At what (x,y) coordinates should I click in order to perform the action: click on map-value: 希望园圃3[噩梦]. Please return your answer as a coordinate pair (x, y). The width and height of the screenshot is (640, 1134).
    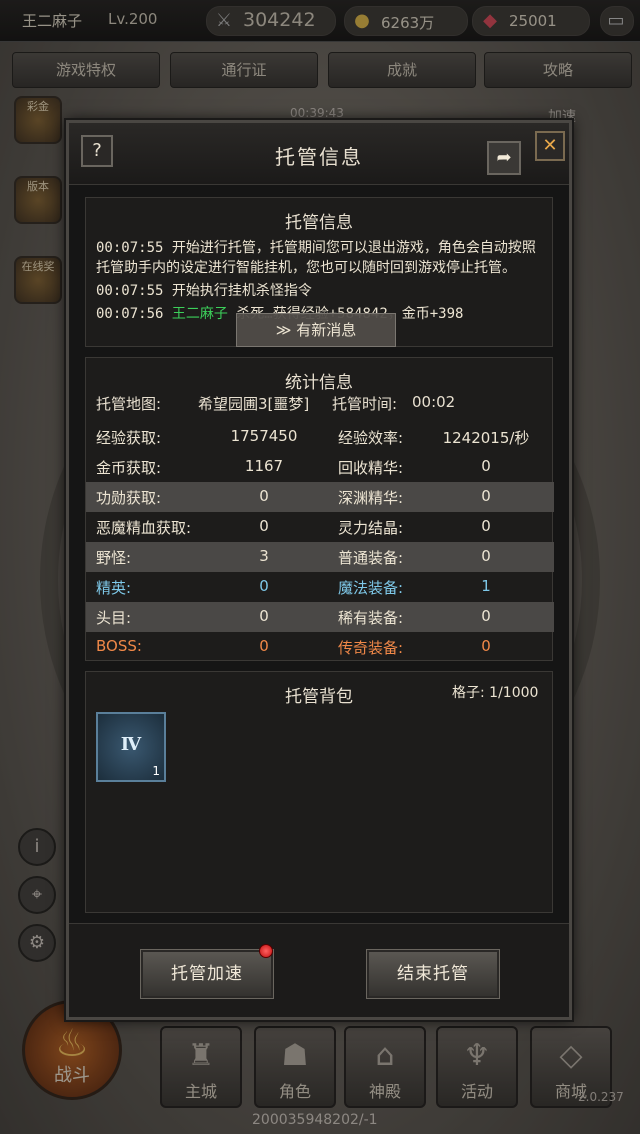
    Looking at the image, I should click on (254, 404).